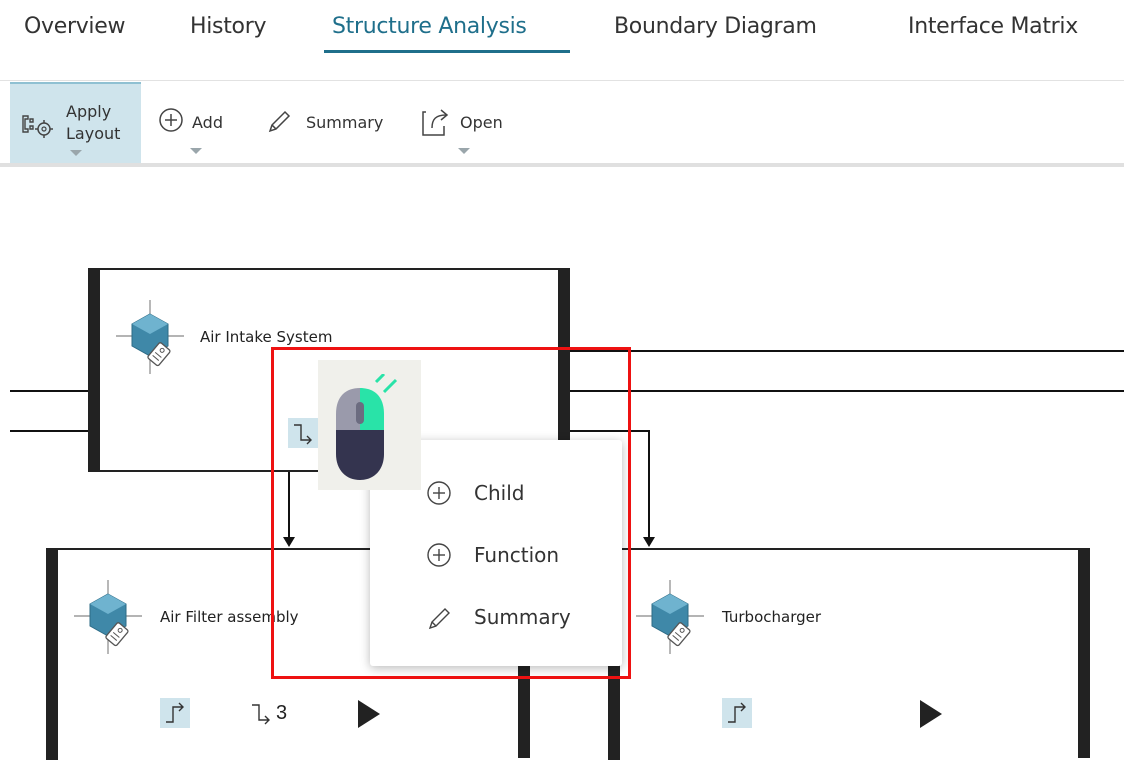 The image size is (1124, 760). Describe the element at coordinates (345, 122) in the screenshot. I see `summary-label: Summary` at that location.